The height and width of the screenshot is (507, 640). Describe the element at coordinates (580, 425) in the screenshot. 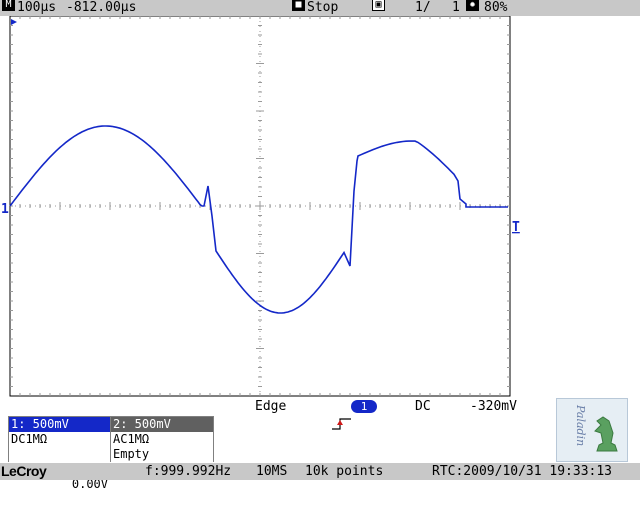

I see `paladin-logo-text: Paladin` at that location.